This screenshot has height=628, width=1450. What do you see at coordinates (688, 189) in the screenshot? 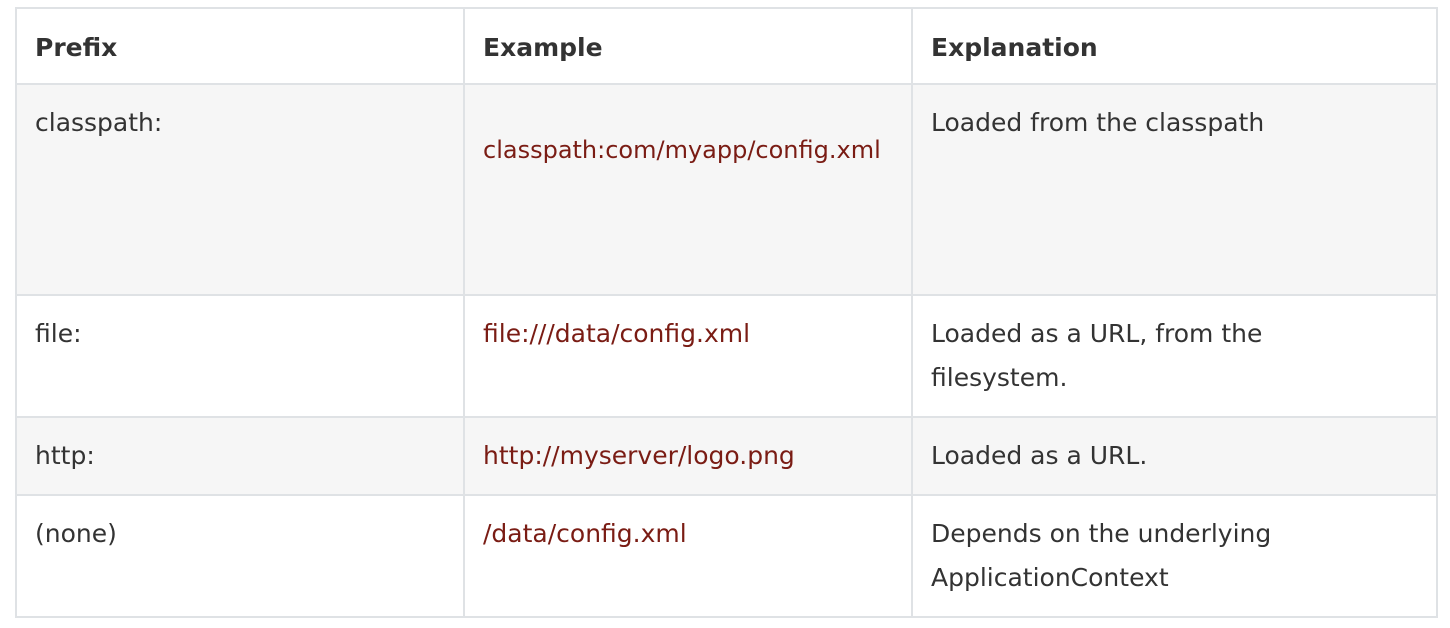
I see `example-cell: classpath:com/myapp/config.xml` at bounding box center [688, 189].